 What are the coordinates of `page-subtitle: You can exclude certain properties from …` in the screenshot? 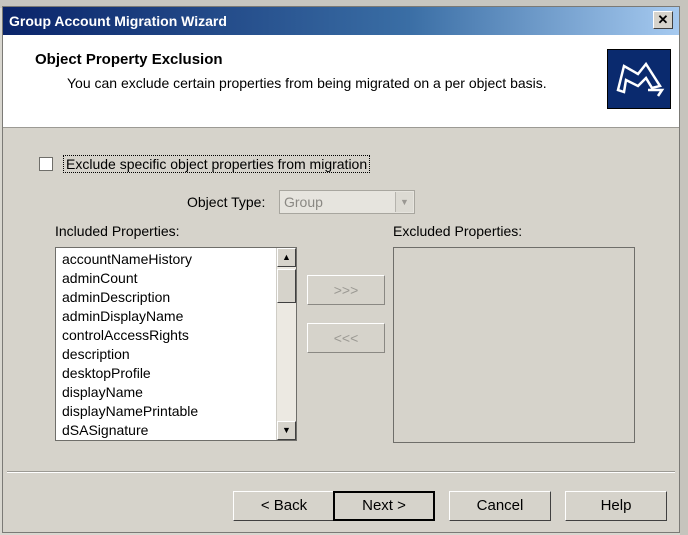 It's located at (307, 83).